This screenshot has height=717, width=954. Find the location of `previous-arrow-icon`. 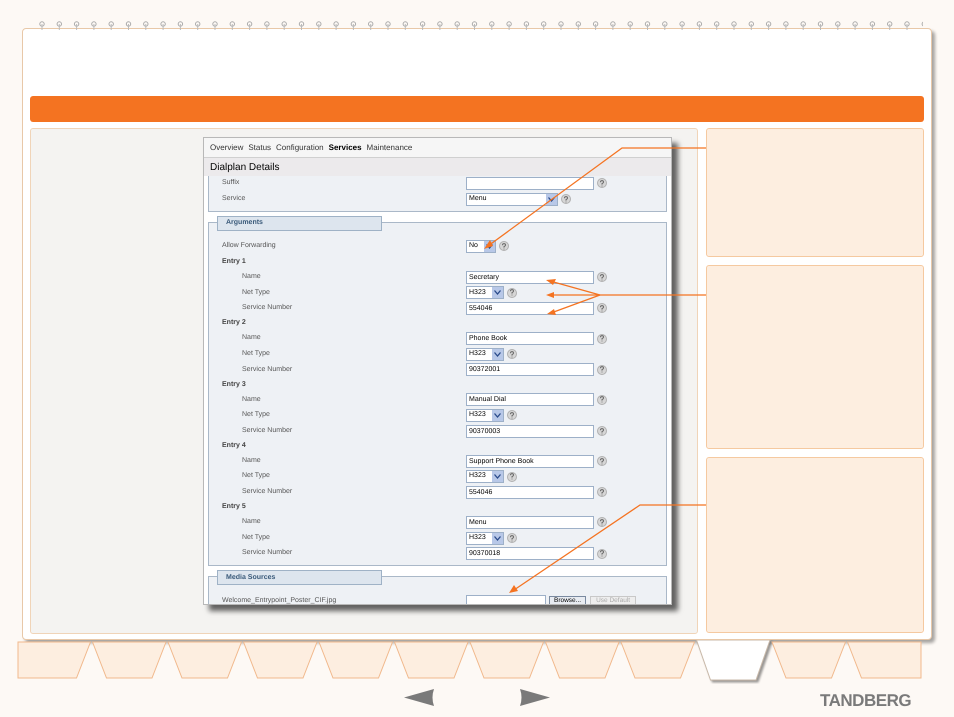

previous-arrow-icon is located at coordinates (420, 697).